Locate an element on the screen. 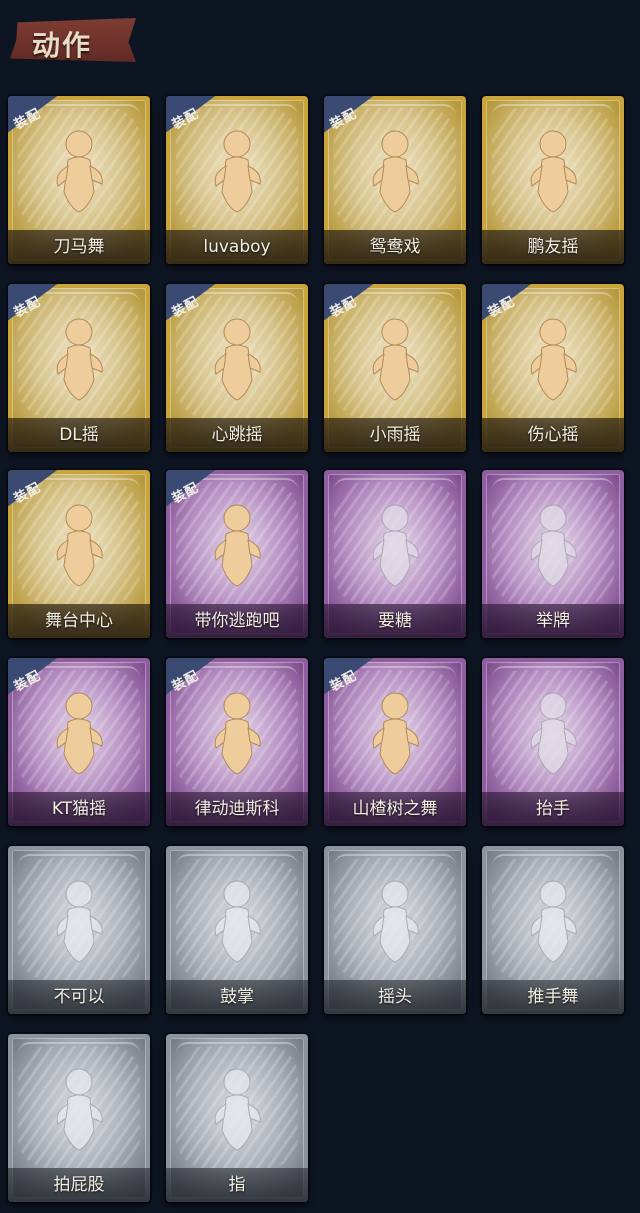 The image size is (640, 1213). action-card: 鹏友摇 is located at coordinates (553, 180).